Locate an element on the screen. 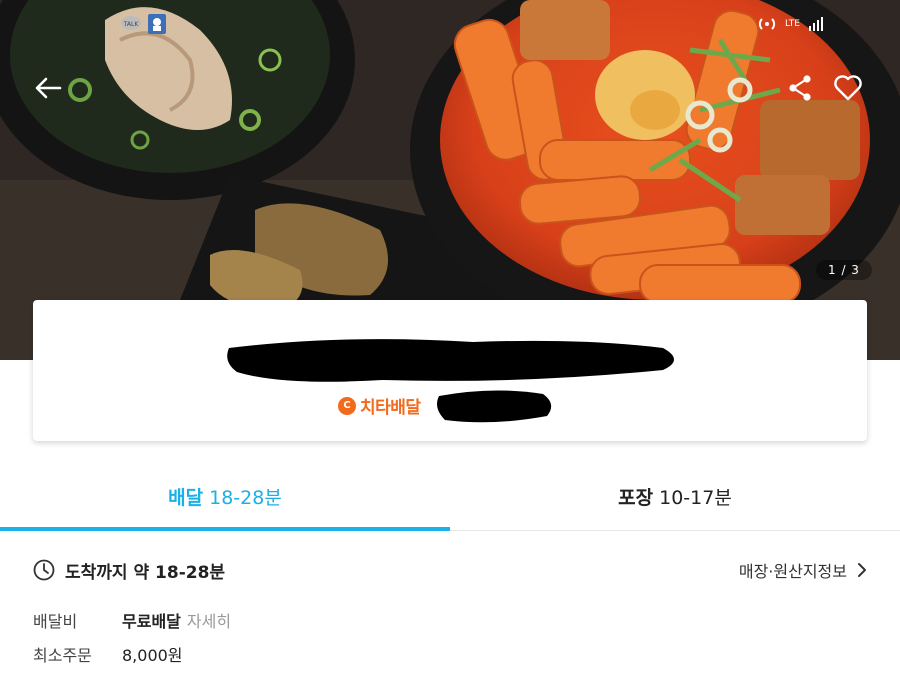 The width and height of the screenshot is (900, 683). image-page-counter: 1 / 3 is located at coordinates (844, 270).